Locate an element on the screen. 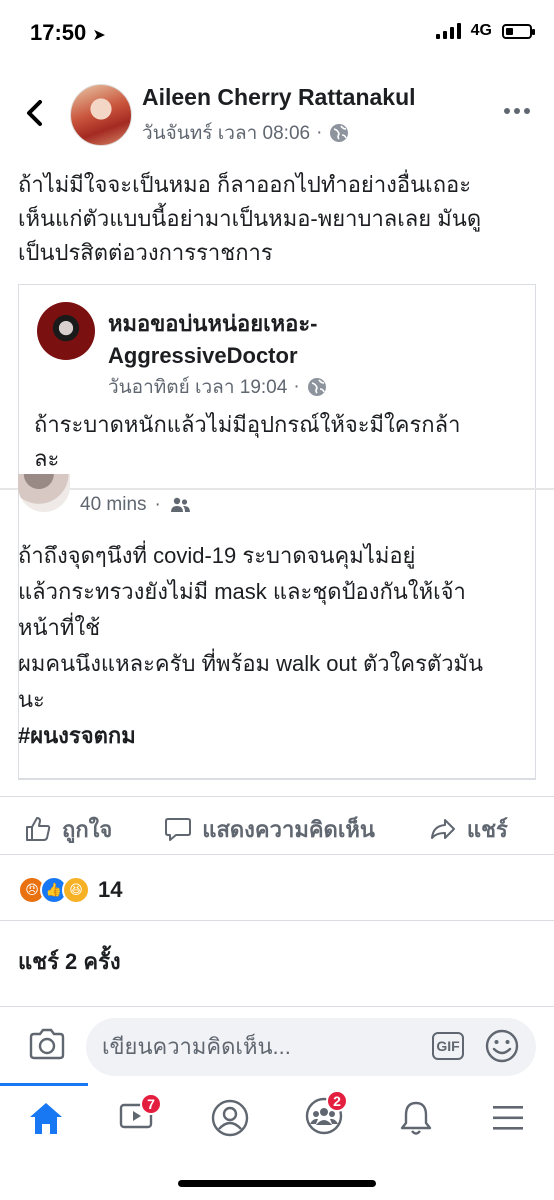 The image size is (554, 1200). tab-profile is located at coordinates (230, 1118).